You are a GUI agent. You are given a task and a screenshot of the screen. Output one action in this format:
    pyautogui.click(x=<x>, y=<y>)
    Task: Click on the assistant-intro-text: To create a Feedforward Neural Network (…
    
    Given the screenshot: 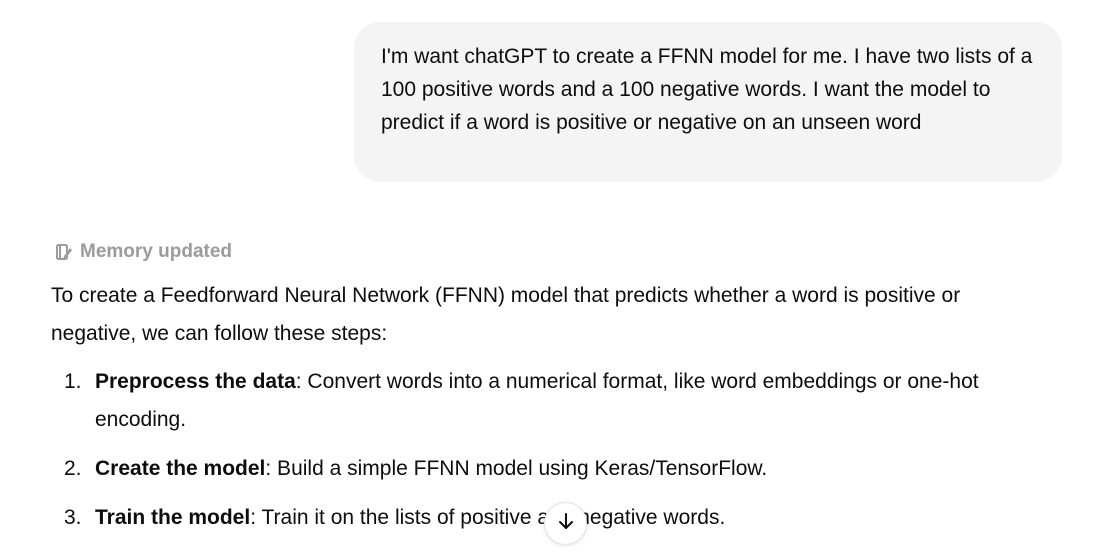 What is the action you would take?
    pyautogui.click(x=506, y=314)
    